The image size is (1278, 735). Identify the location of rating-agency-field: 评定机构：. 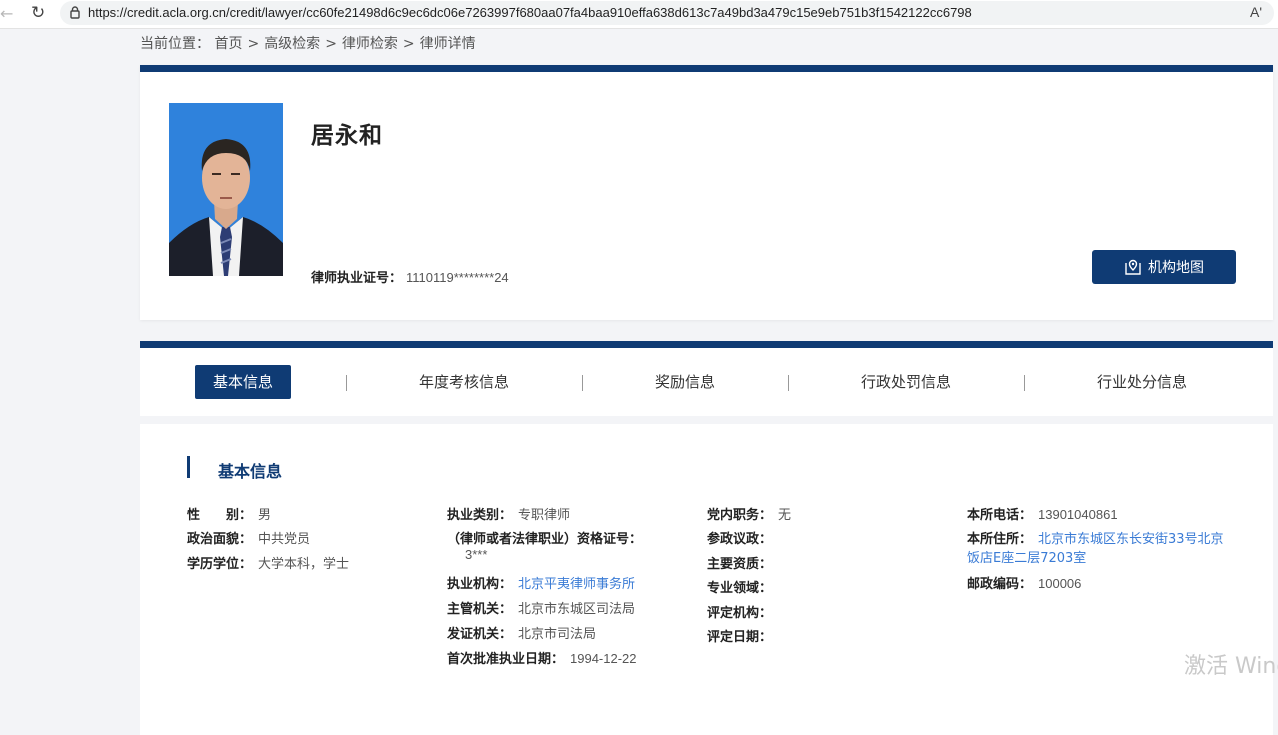
(742, 611).